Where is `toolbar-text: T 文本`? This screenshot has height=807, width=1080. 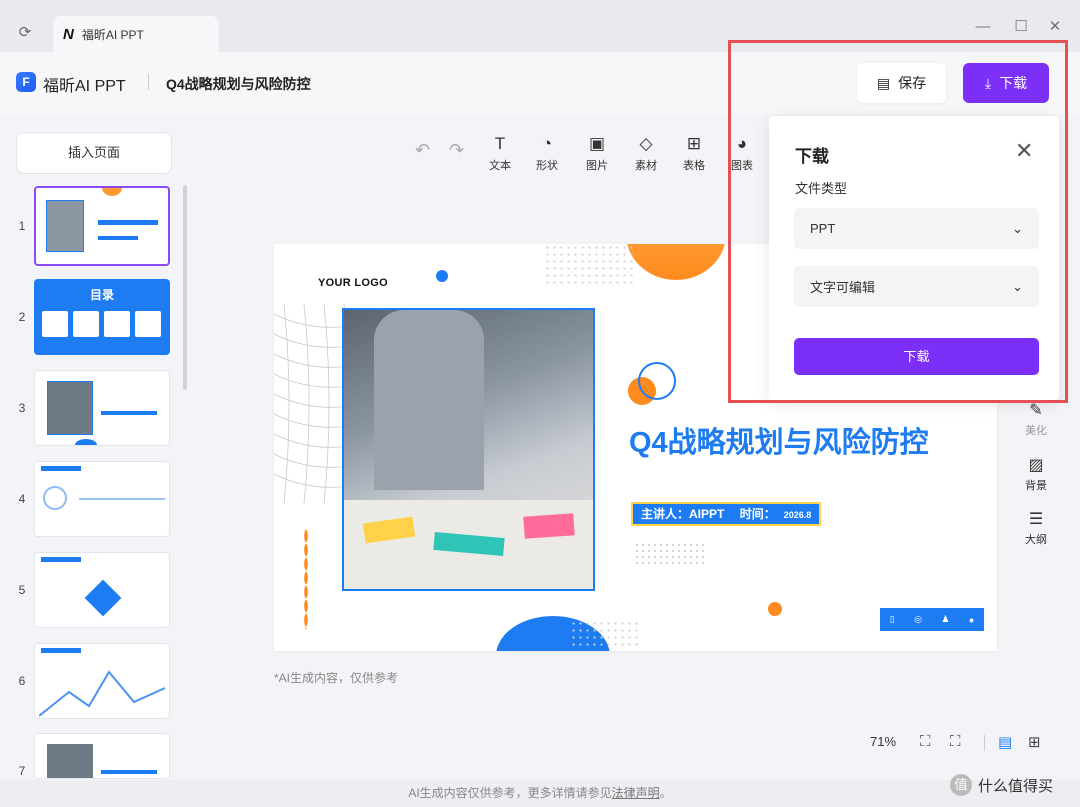 toolbar-text: T 文本 is located at coordinates (500, 153).